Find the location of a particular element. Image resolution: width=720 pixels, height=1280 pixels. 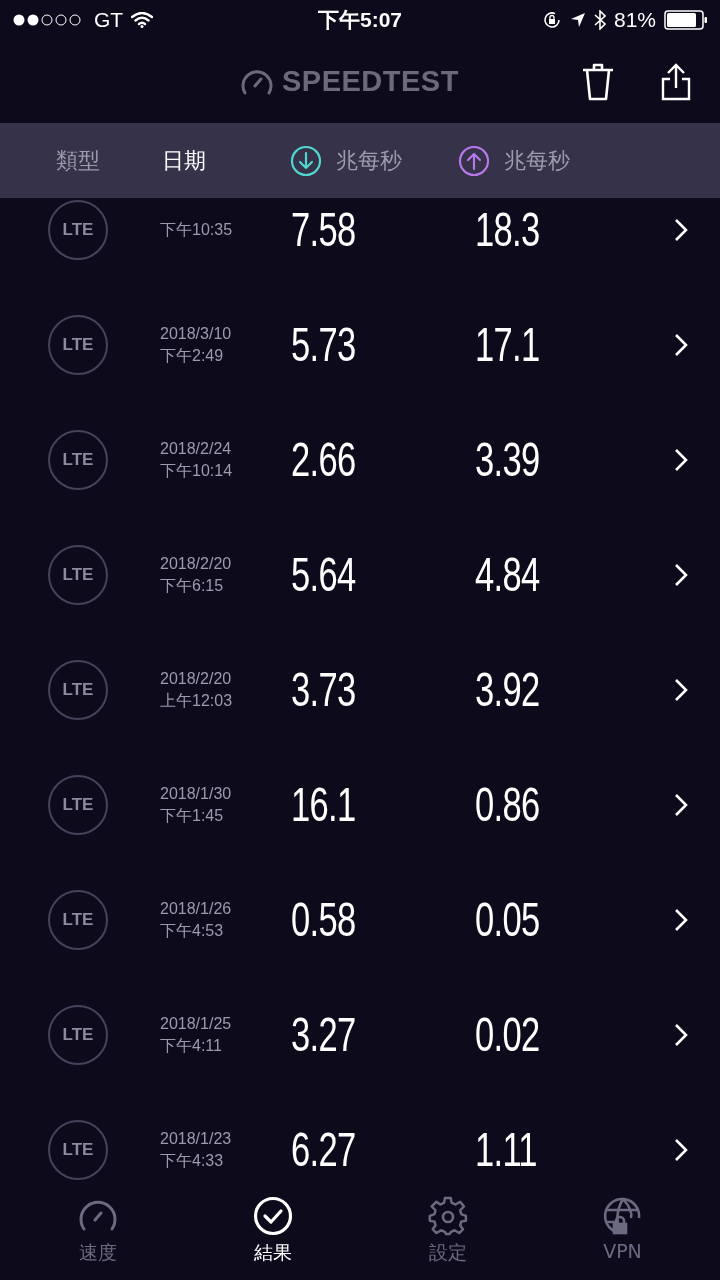

upload-speed: 0.02 is located at coordinates (507, 1034).